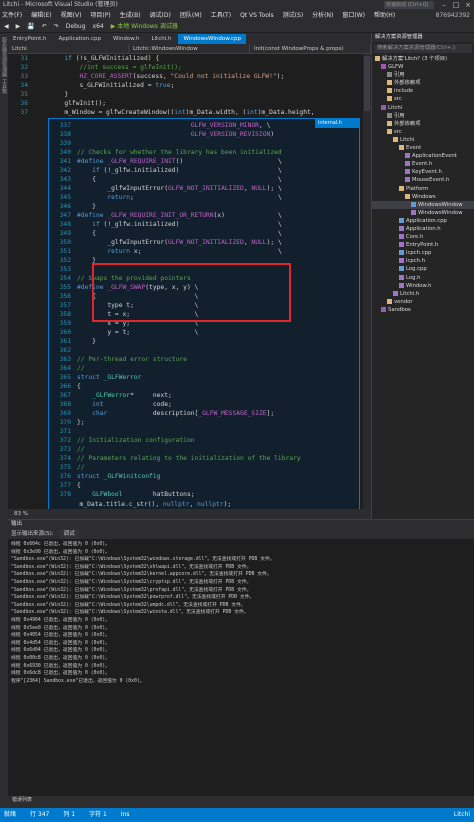  I want to click on code-line: 365 struct _GLFWerror, so click(204, 377).